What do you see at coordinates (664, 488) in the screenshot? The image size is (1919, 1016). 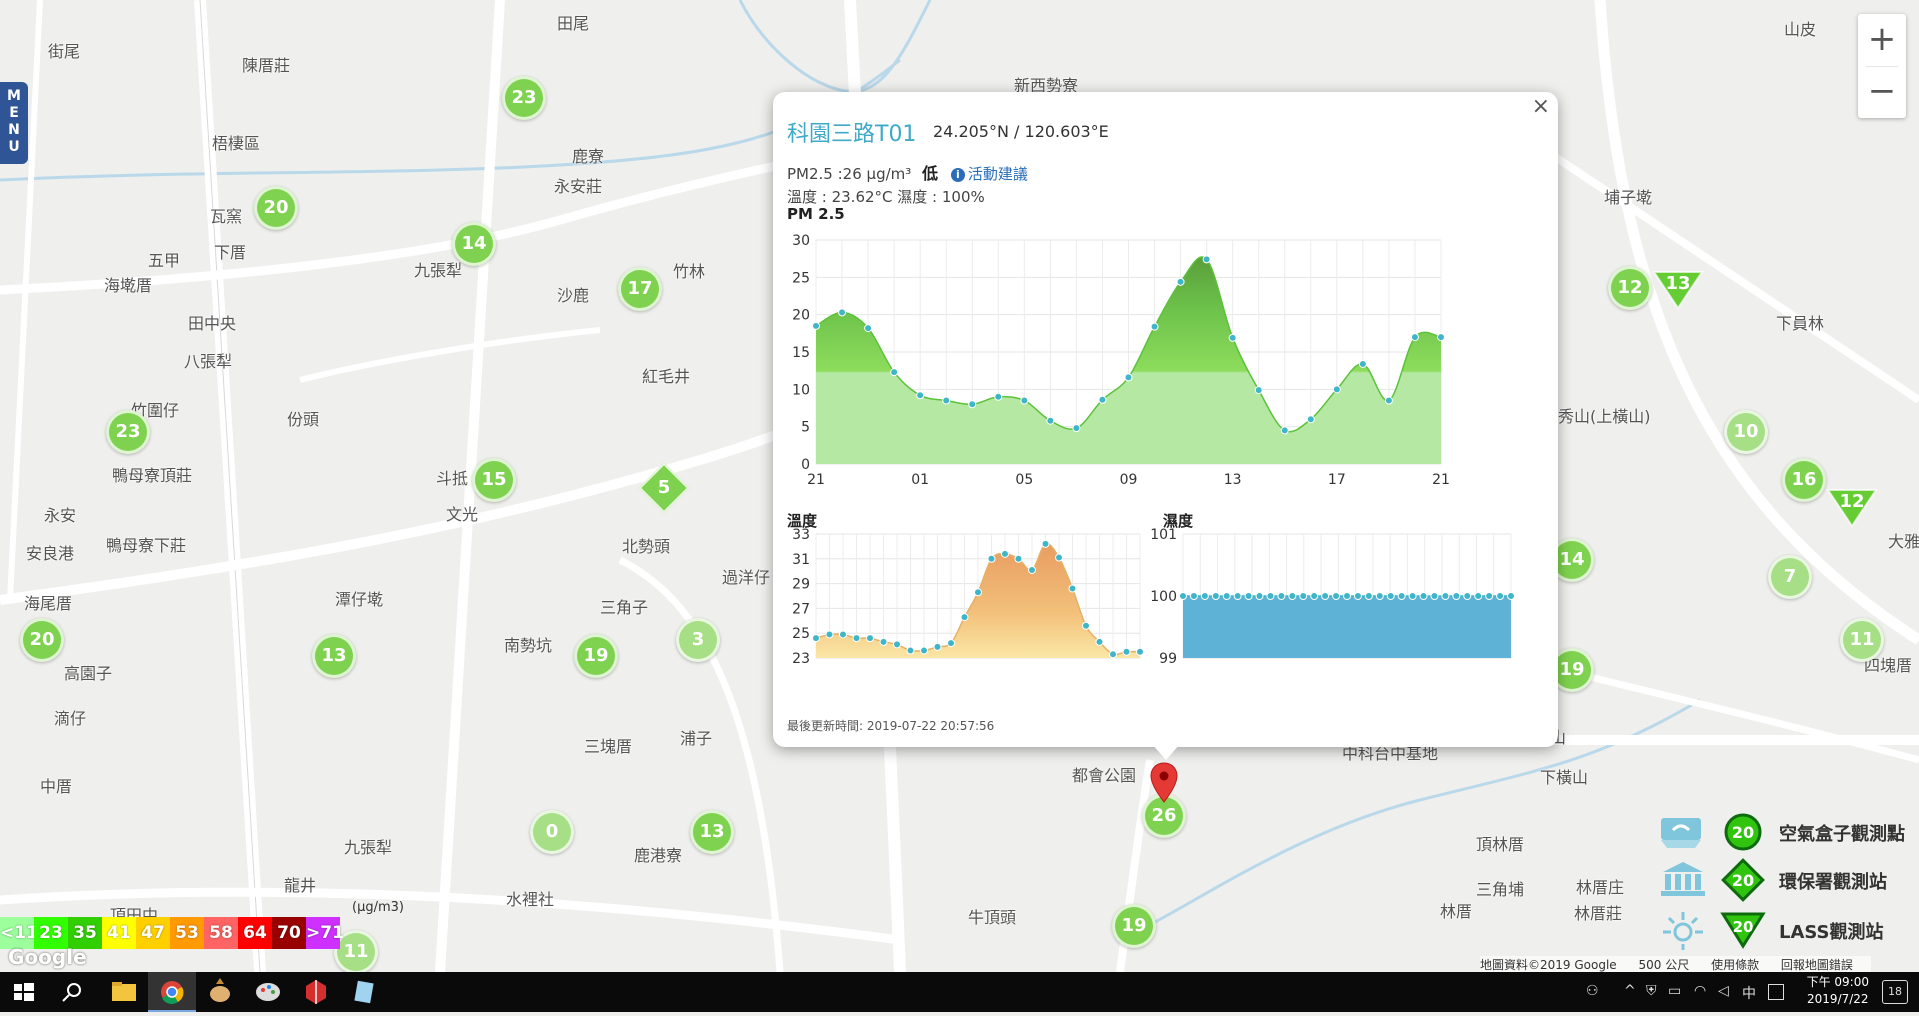 I see `epa-marker: 5` at bounding box center [664, 488].